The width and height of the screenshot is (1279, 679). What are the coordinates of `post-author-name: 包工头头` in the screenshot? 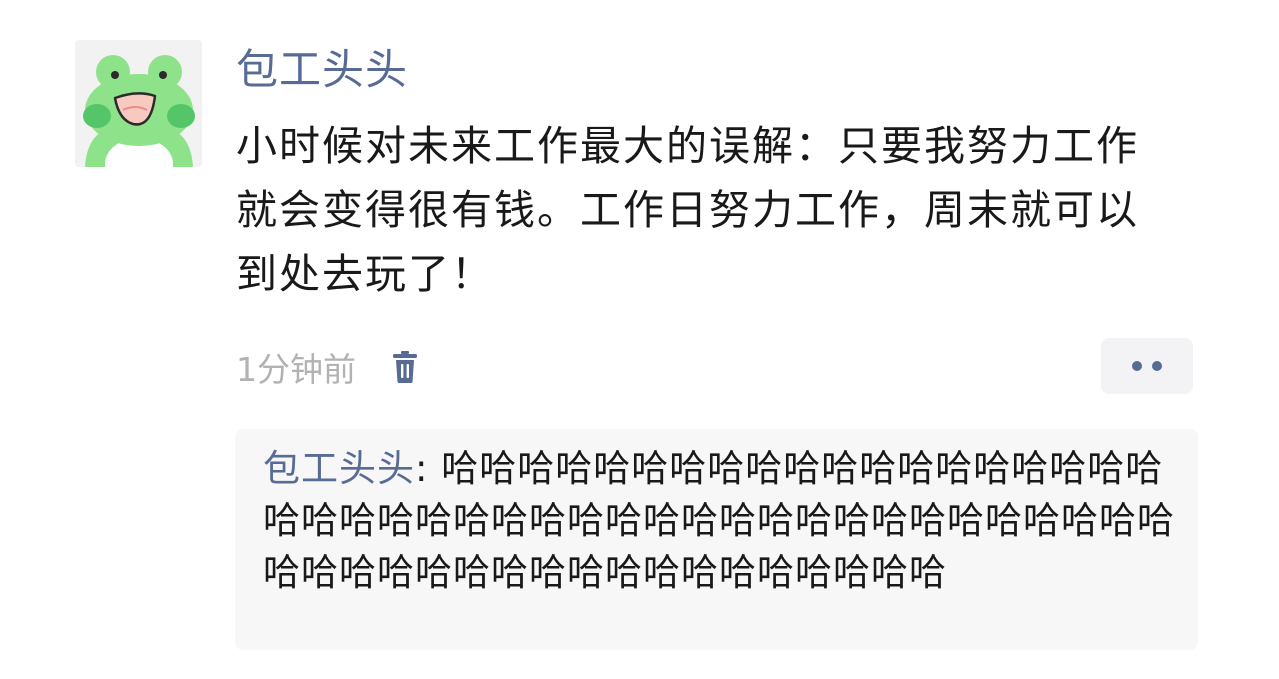 It's located at (322, 70).